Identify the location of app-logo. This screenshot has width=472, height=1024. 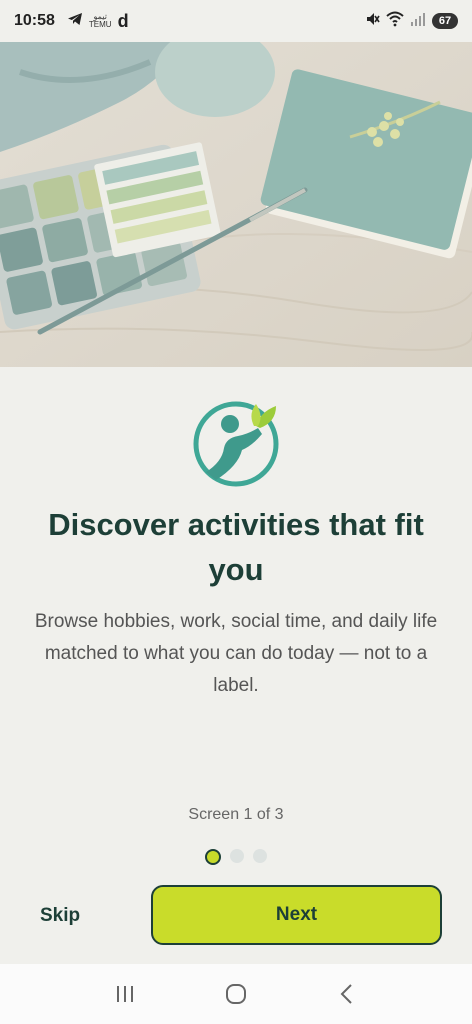
(237, 442).